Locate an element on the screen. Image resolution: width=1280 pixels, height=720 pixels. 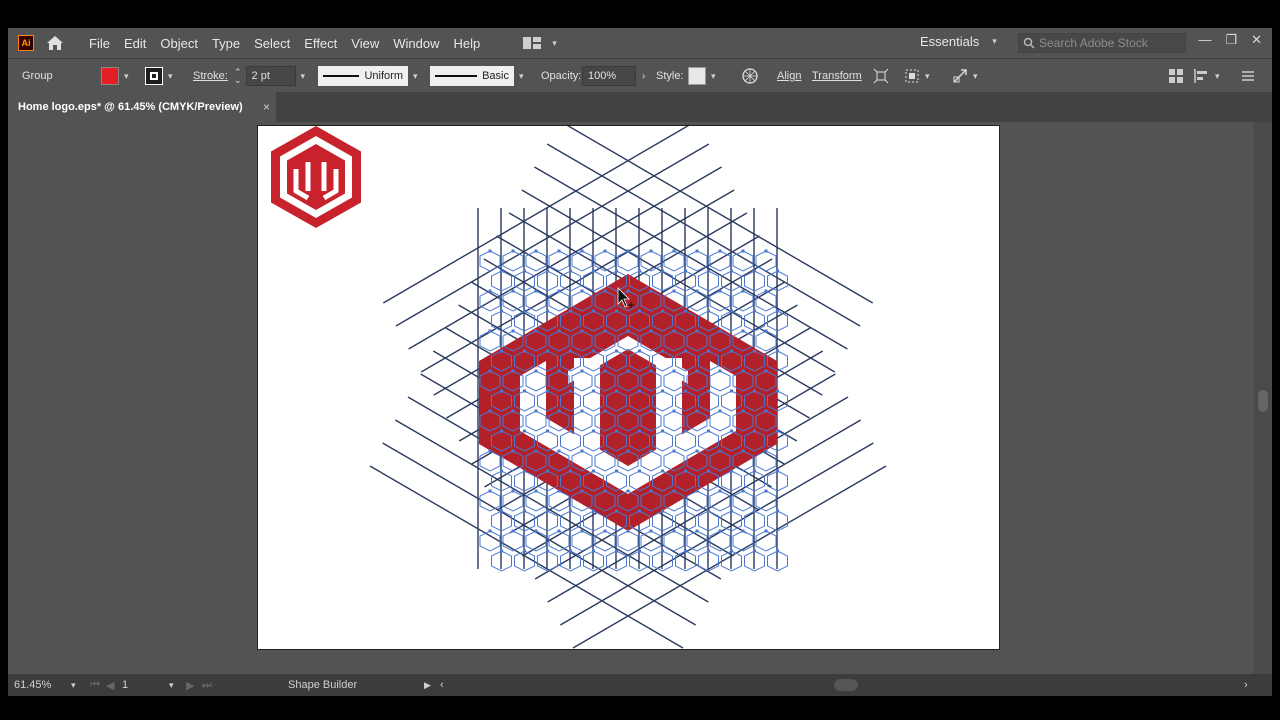
variable-width-profile: Uniform ▾ is located at coordinates (368, 76).